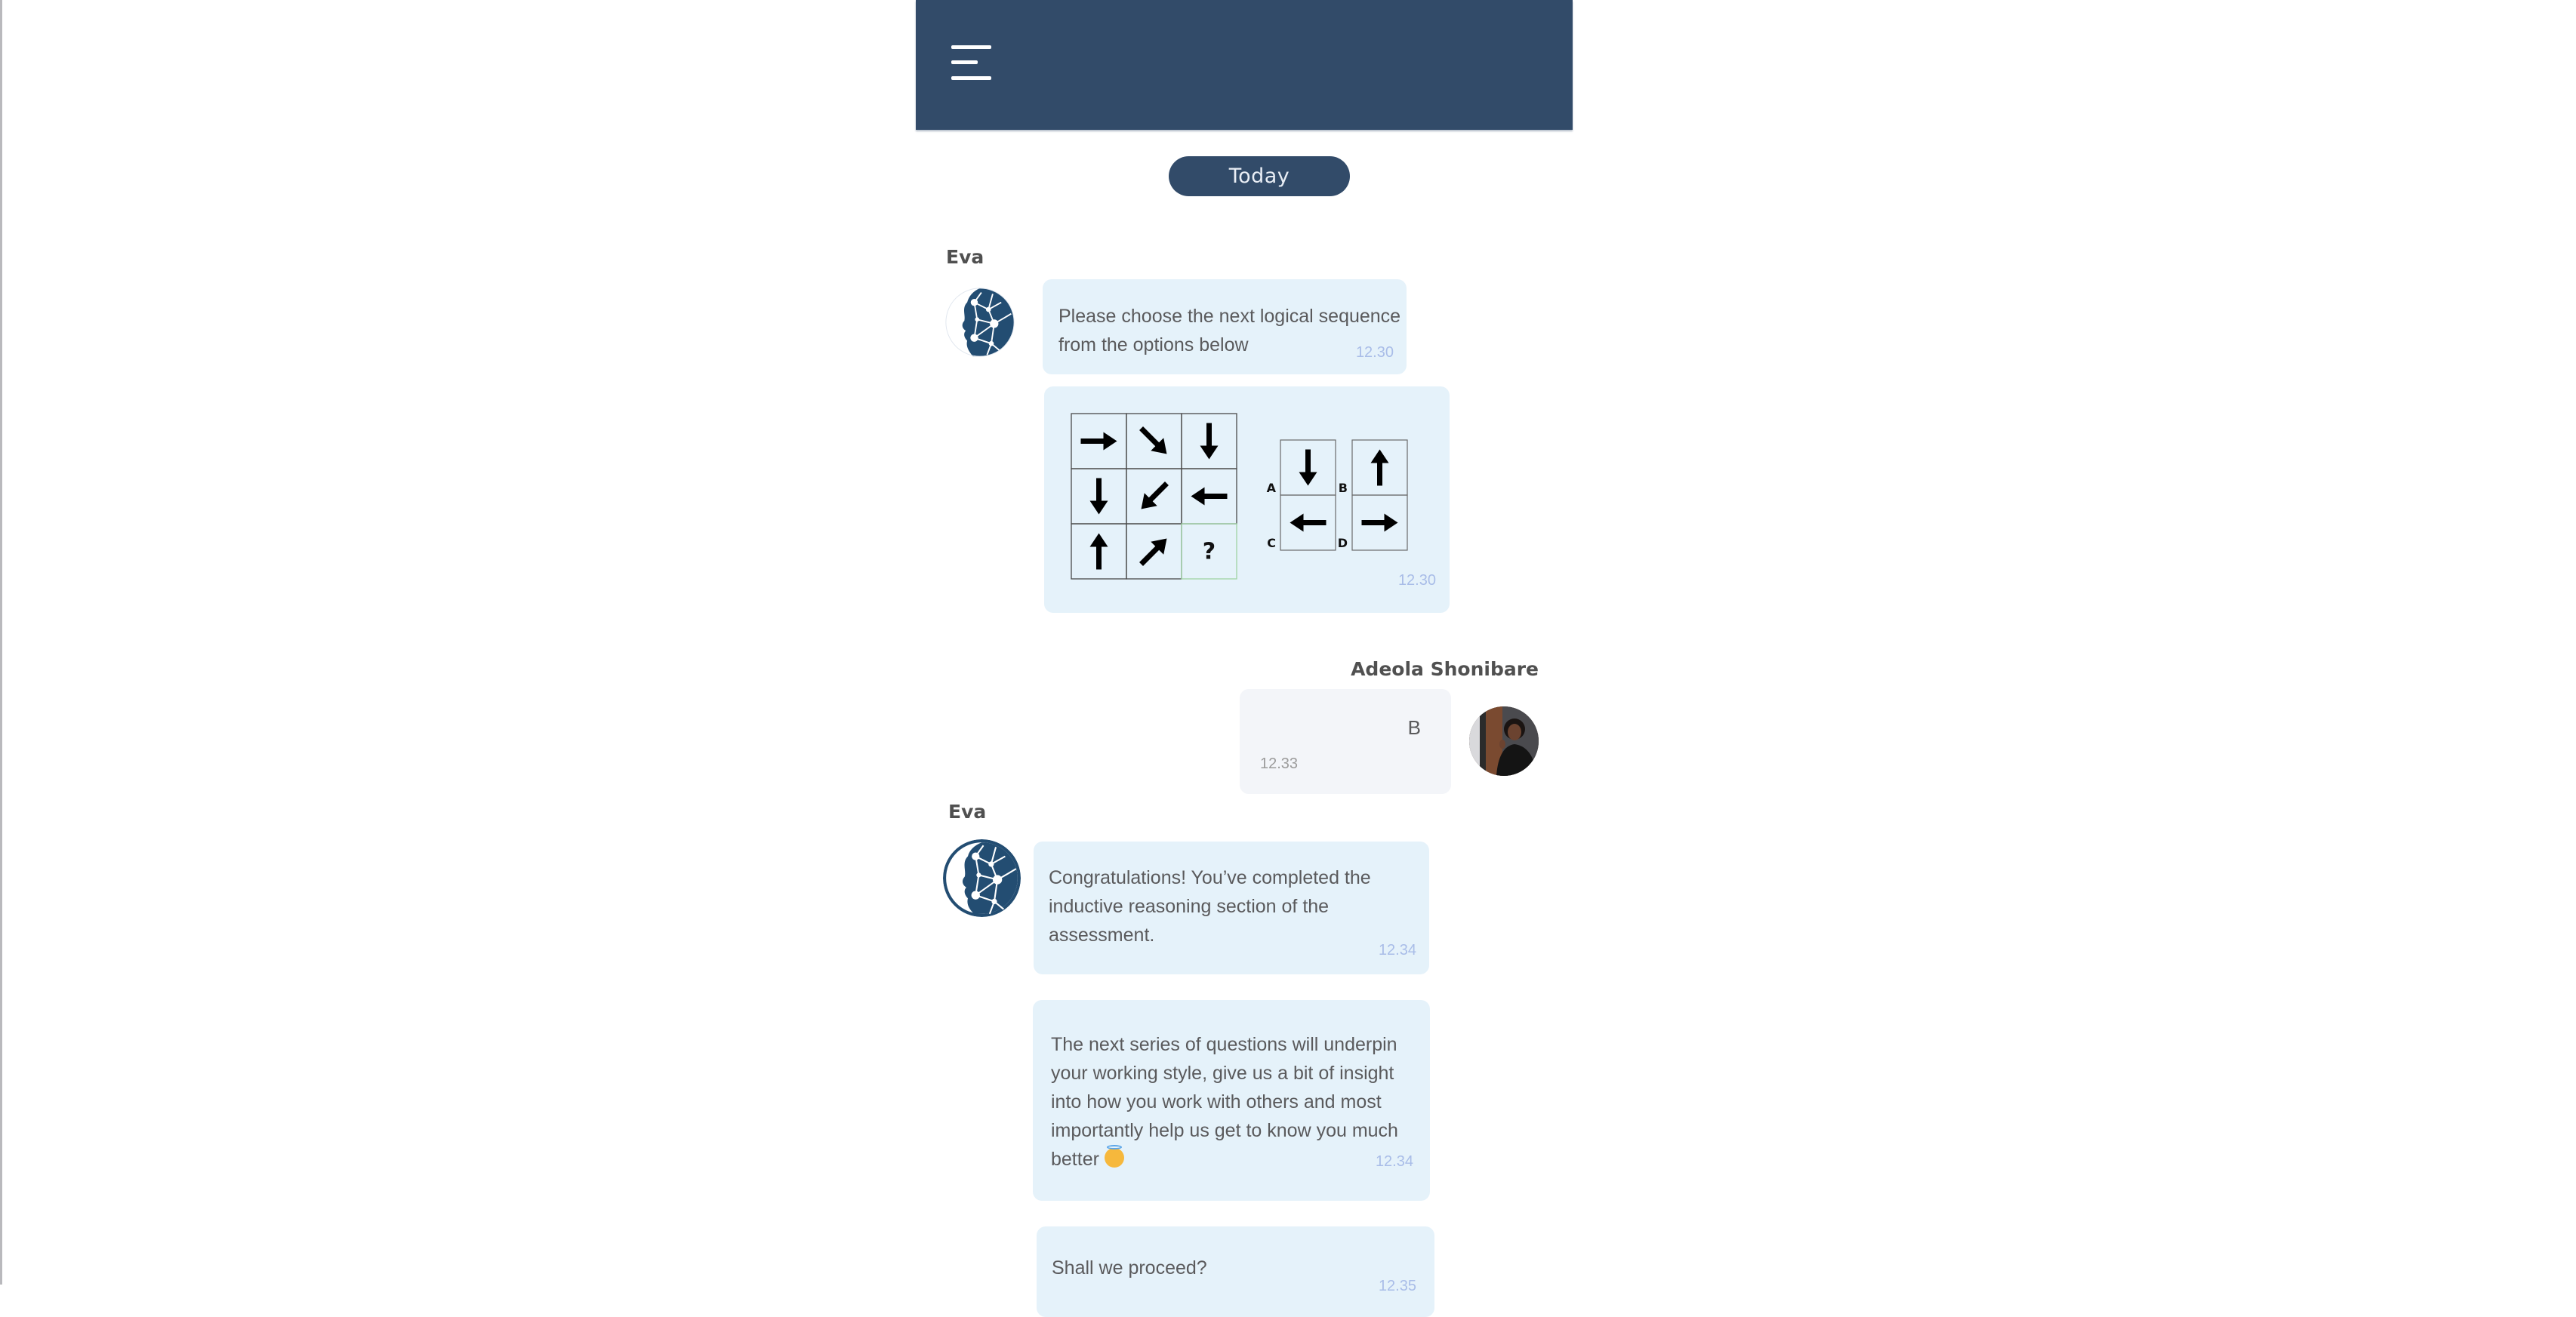 The image size is (2576, 1317). What do you see at coordinates (1, 642) in the screenshot?
I see `window-edge` at bounding box center [1, 642].